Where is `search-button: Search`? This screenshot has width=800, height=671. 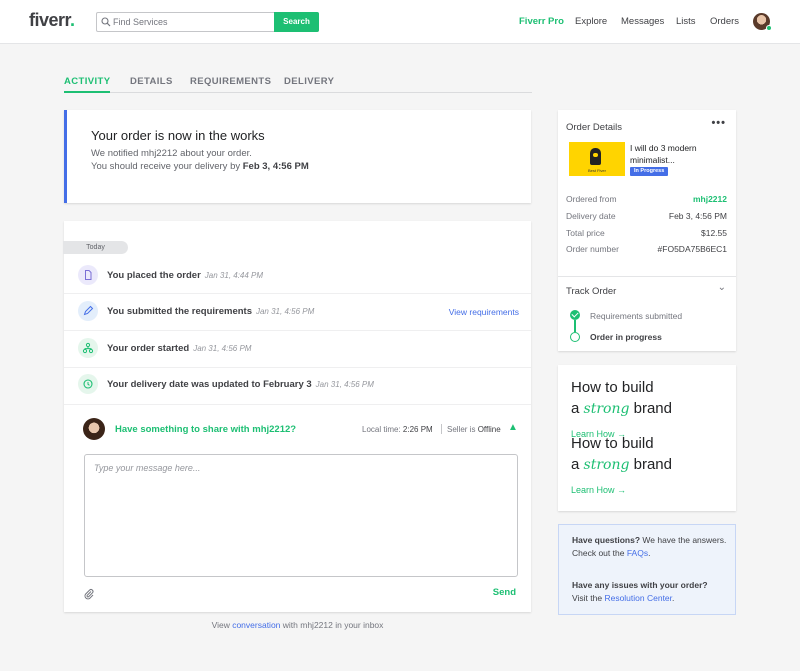 search-button: Search is located at coordinates (296, 22).